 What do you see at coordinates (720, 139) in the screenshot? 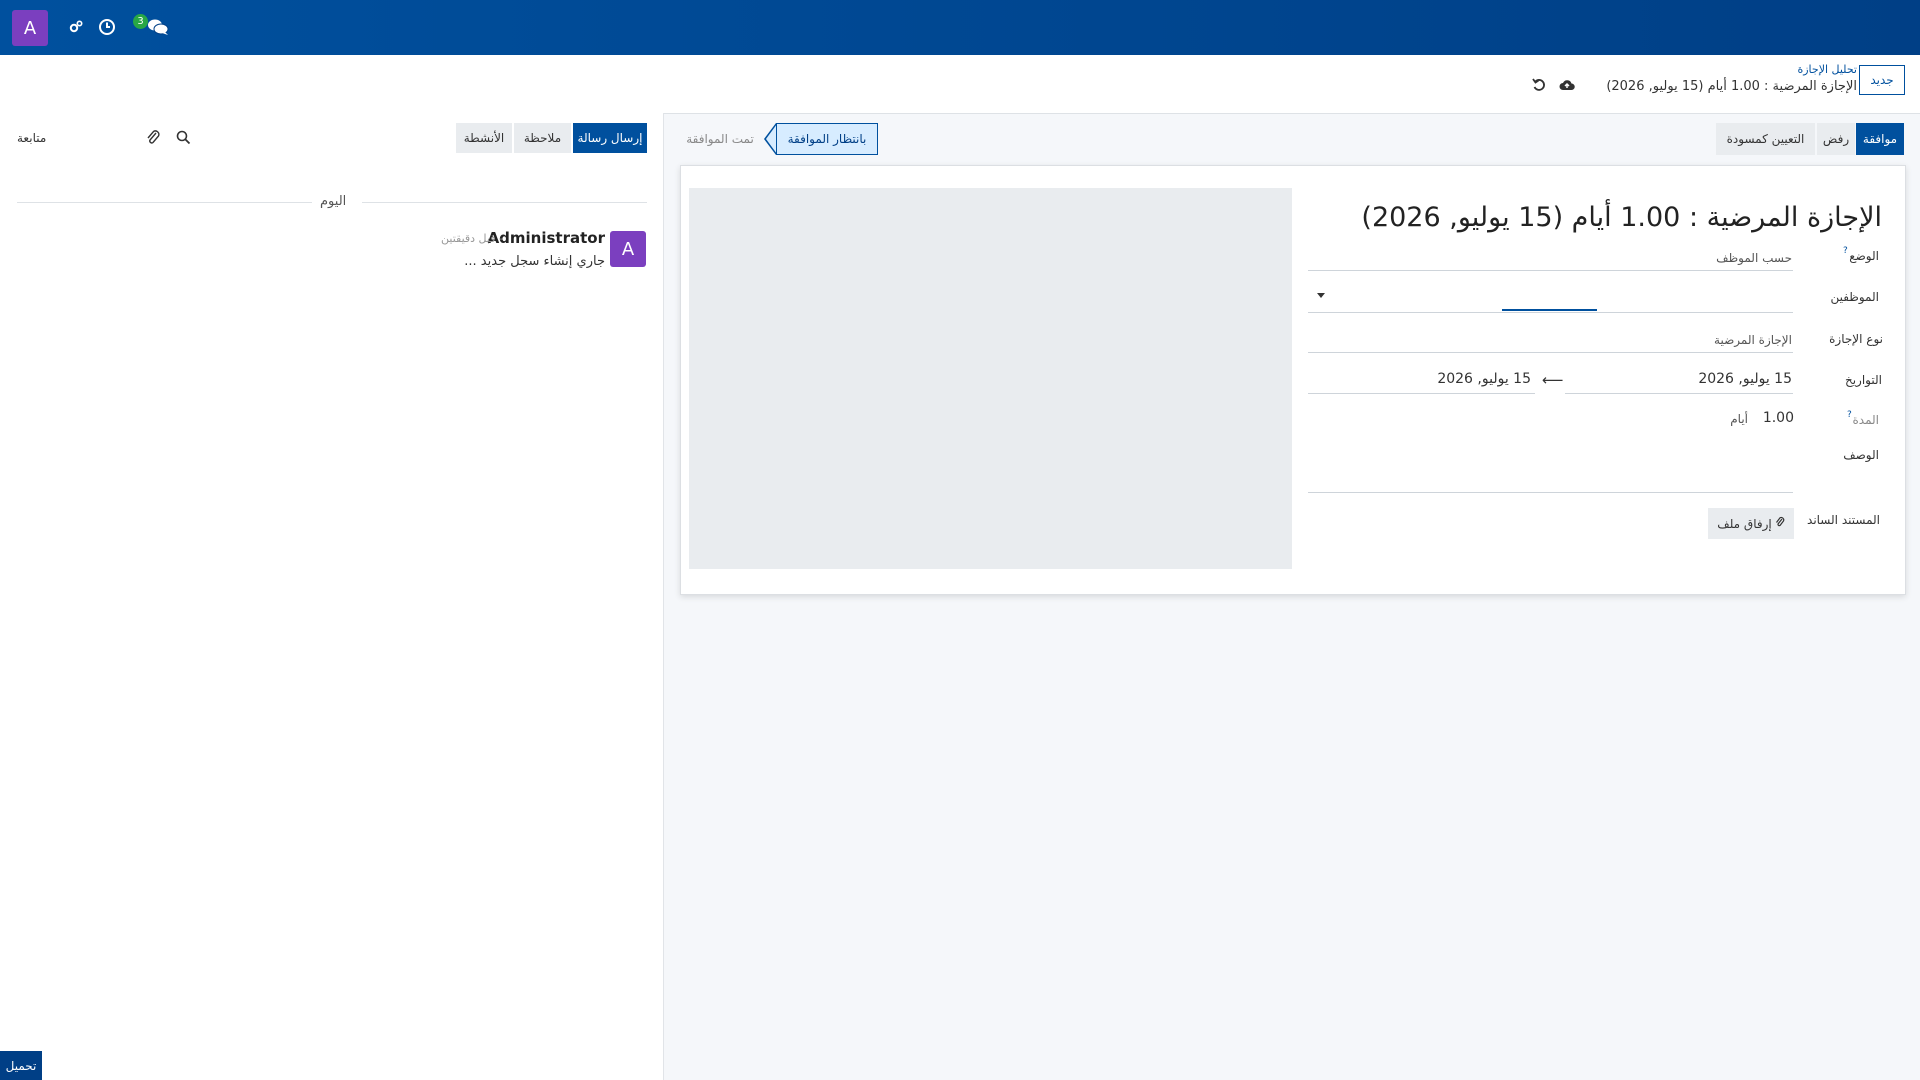
I see `status-approved: تمت الموافقة` at bounding box center [720, 139].